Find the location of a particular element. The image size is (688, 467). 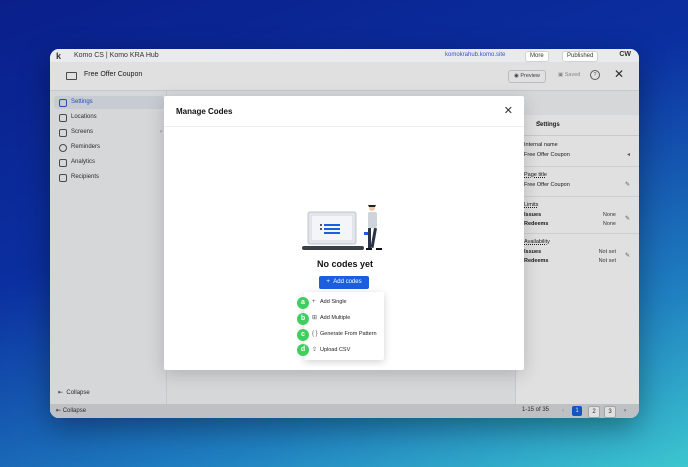

page-button-2: 2 is located at coordinates (594, 412).